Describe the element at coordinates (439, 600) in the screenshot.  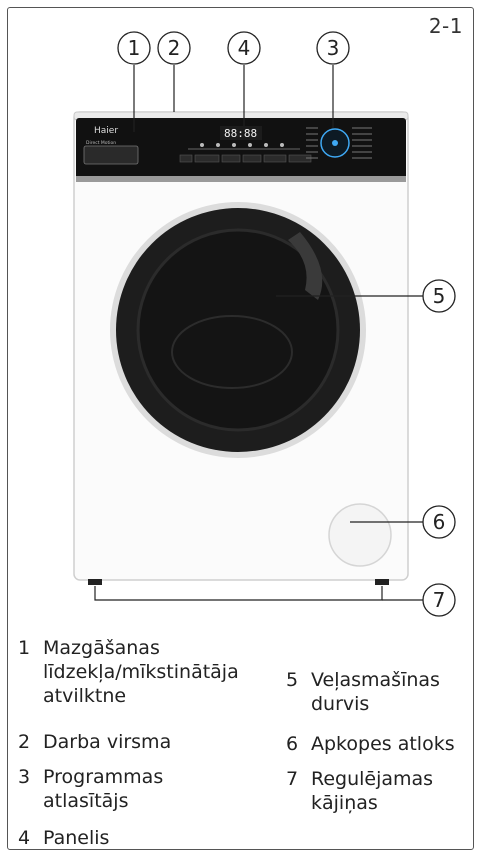
I see `callout-7: 7` at that location.